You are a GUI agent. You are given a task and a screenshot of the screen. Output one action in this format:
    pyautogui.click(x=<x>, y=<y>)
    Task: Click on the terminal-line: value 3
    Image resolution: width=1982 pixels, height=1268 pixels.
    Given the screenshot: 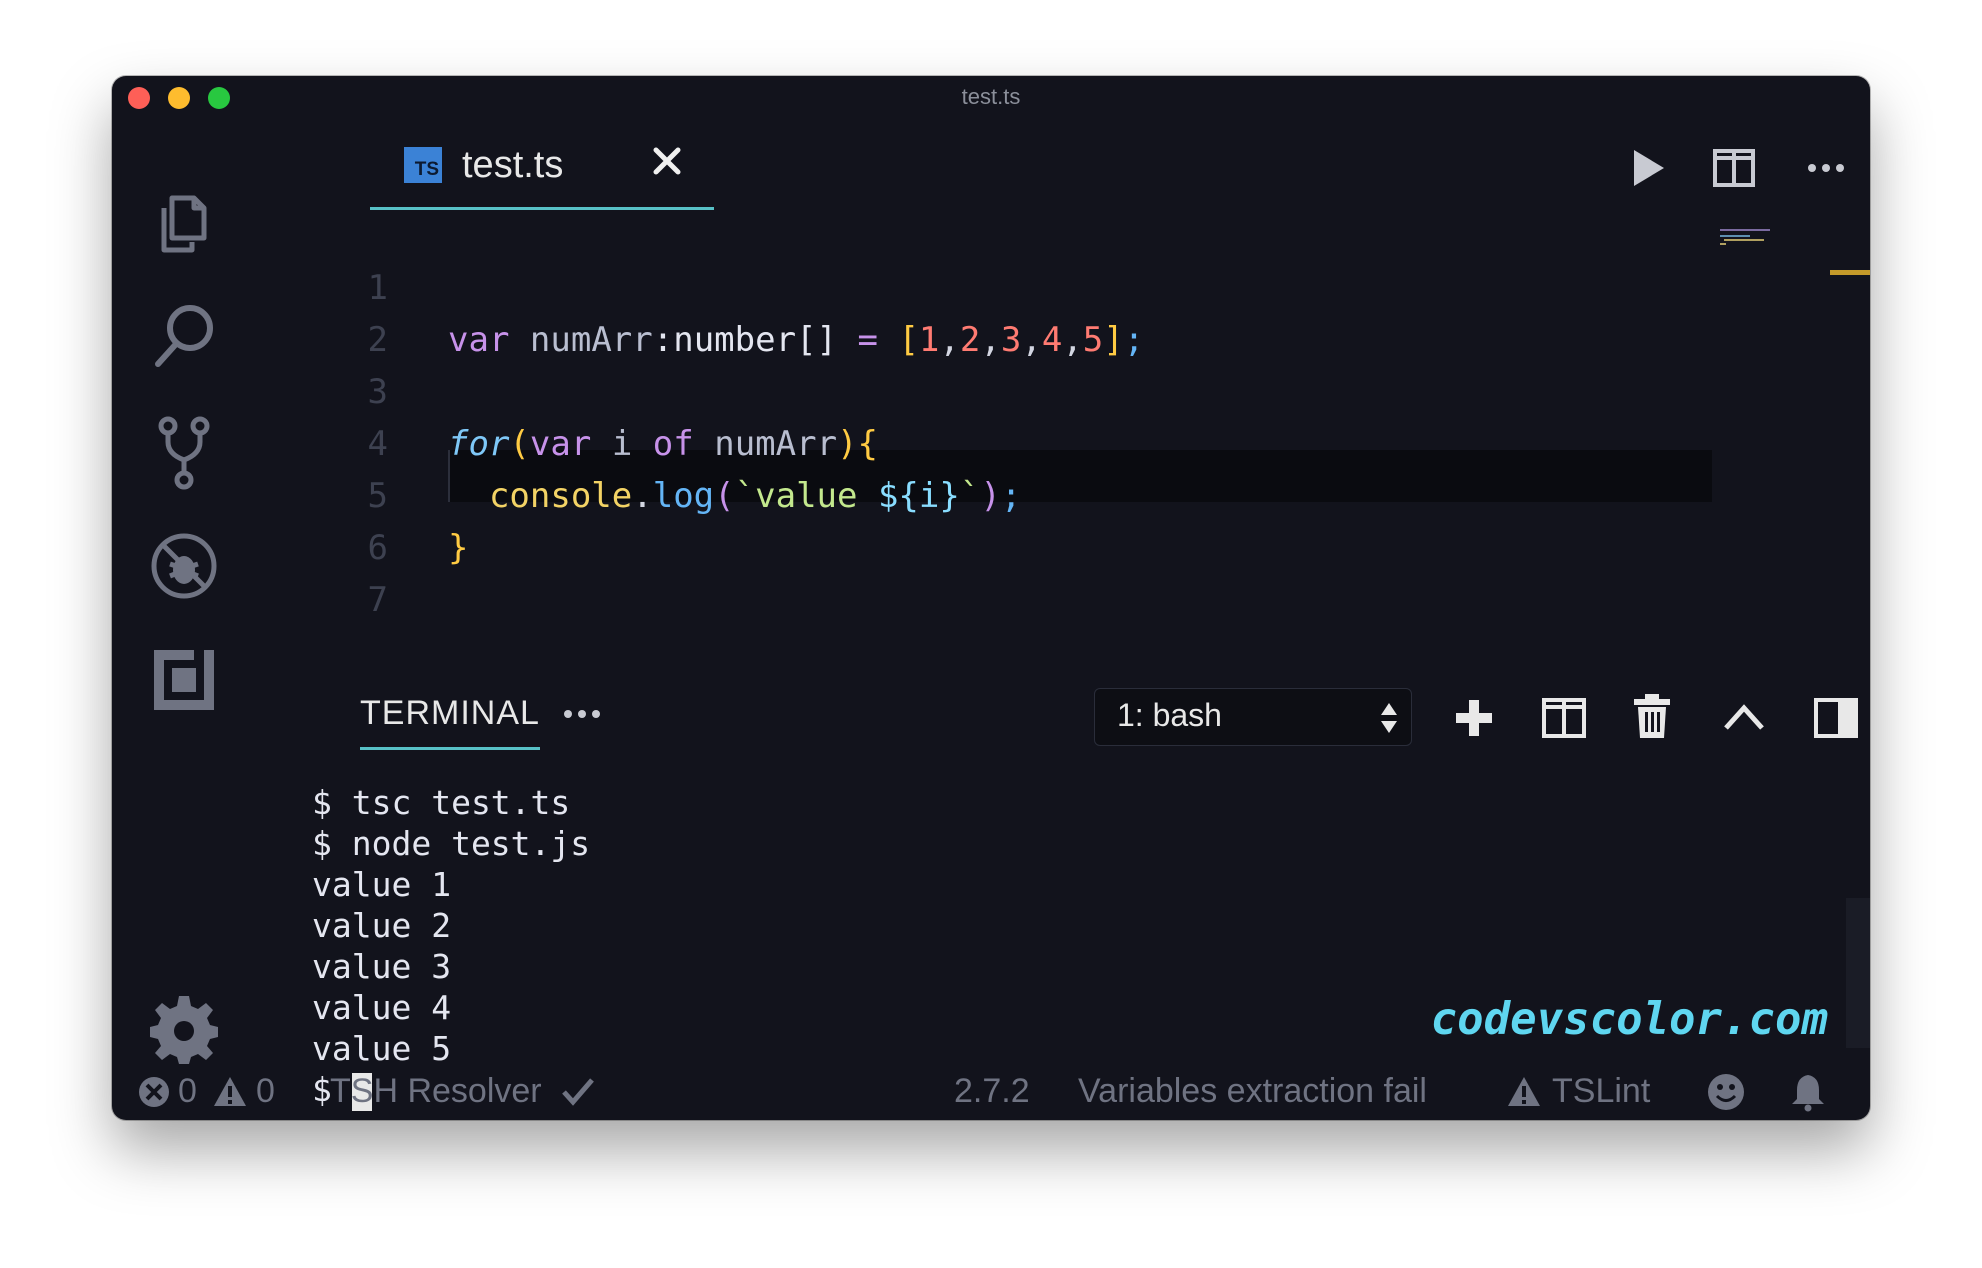 What is the action you would take?
    pyautogui.click(x=382, y=966)
    